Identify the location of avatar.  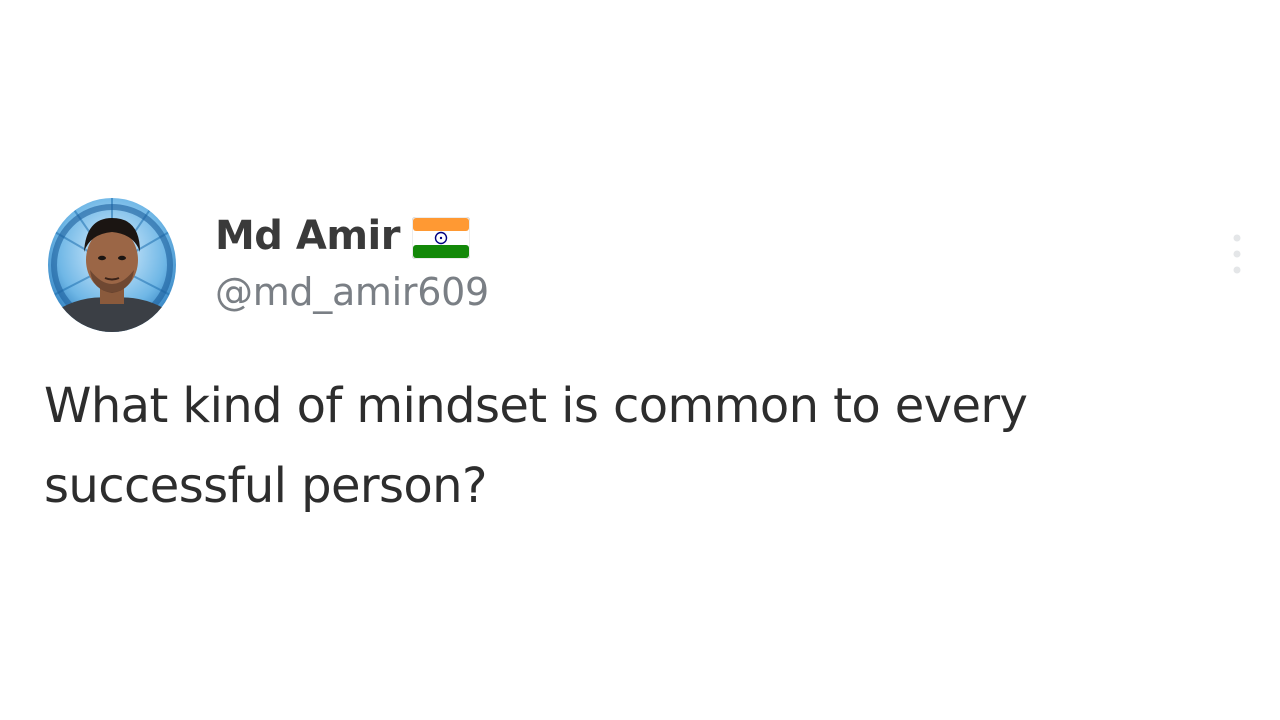
(112, 265).